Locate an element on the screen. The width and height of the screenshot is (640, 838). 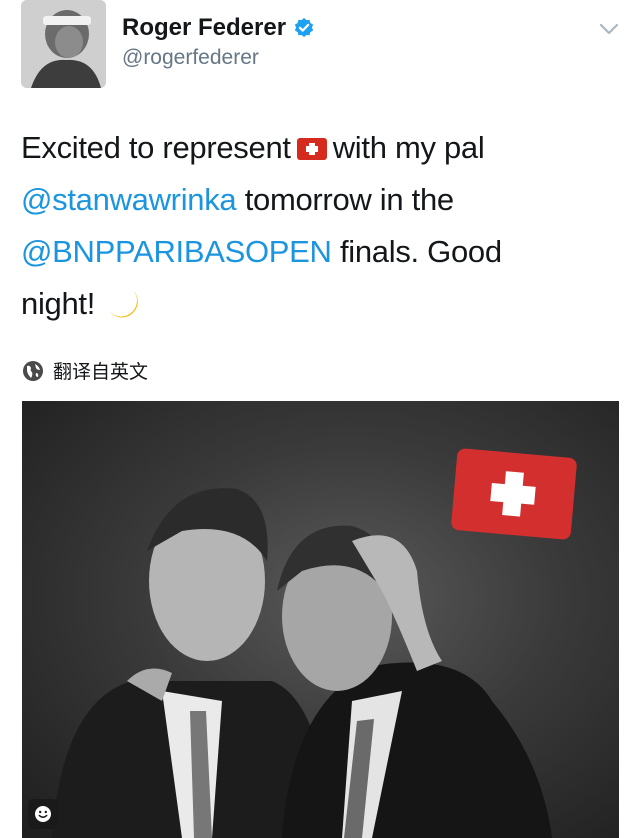
tweet-text-segment: with my pal is located at coordinates (408, 147).